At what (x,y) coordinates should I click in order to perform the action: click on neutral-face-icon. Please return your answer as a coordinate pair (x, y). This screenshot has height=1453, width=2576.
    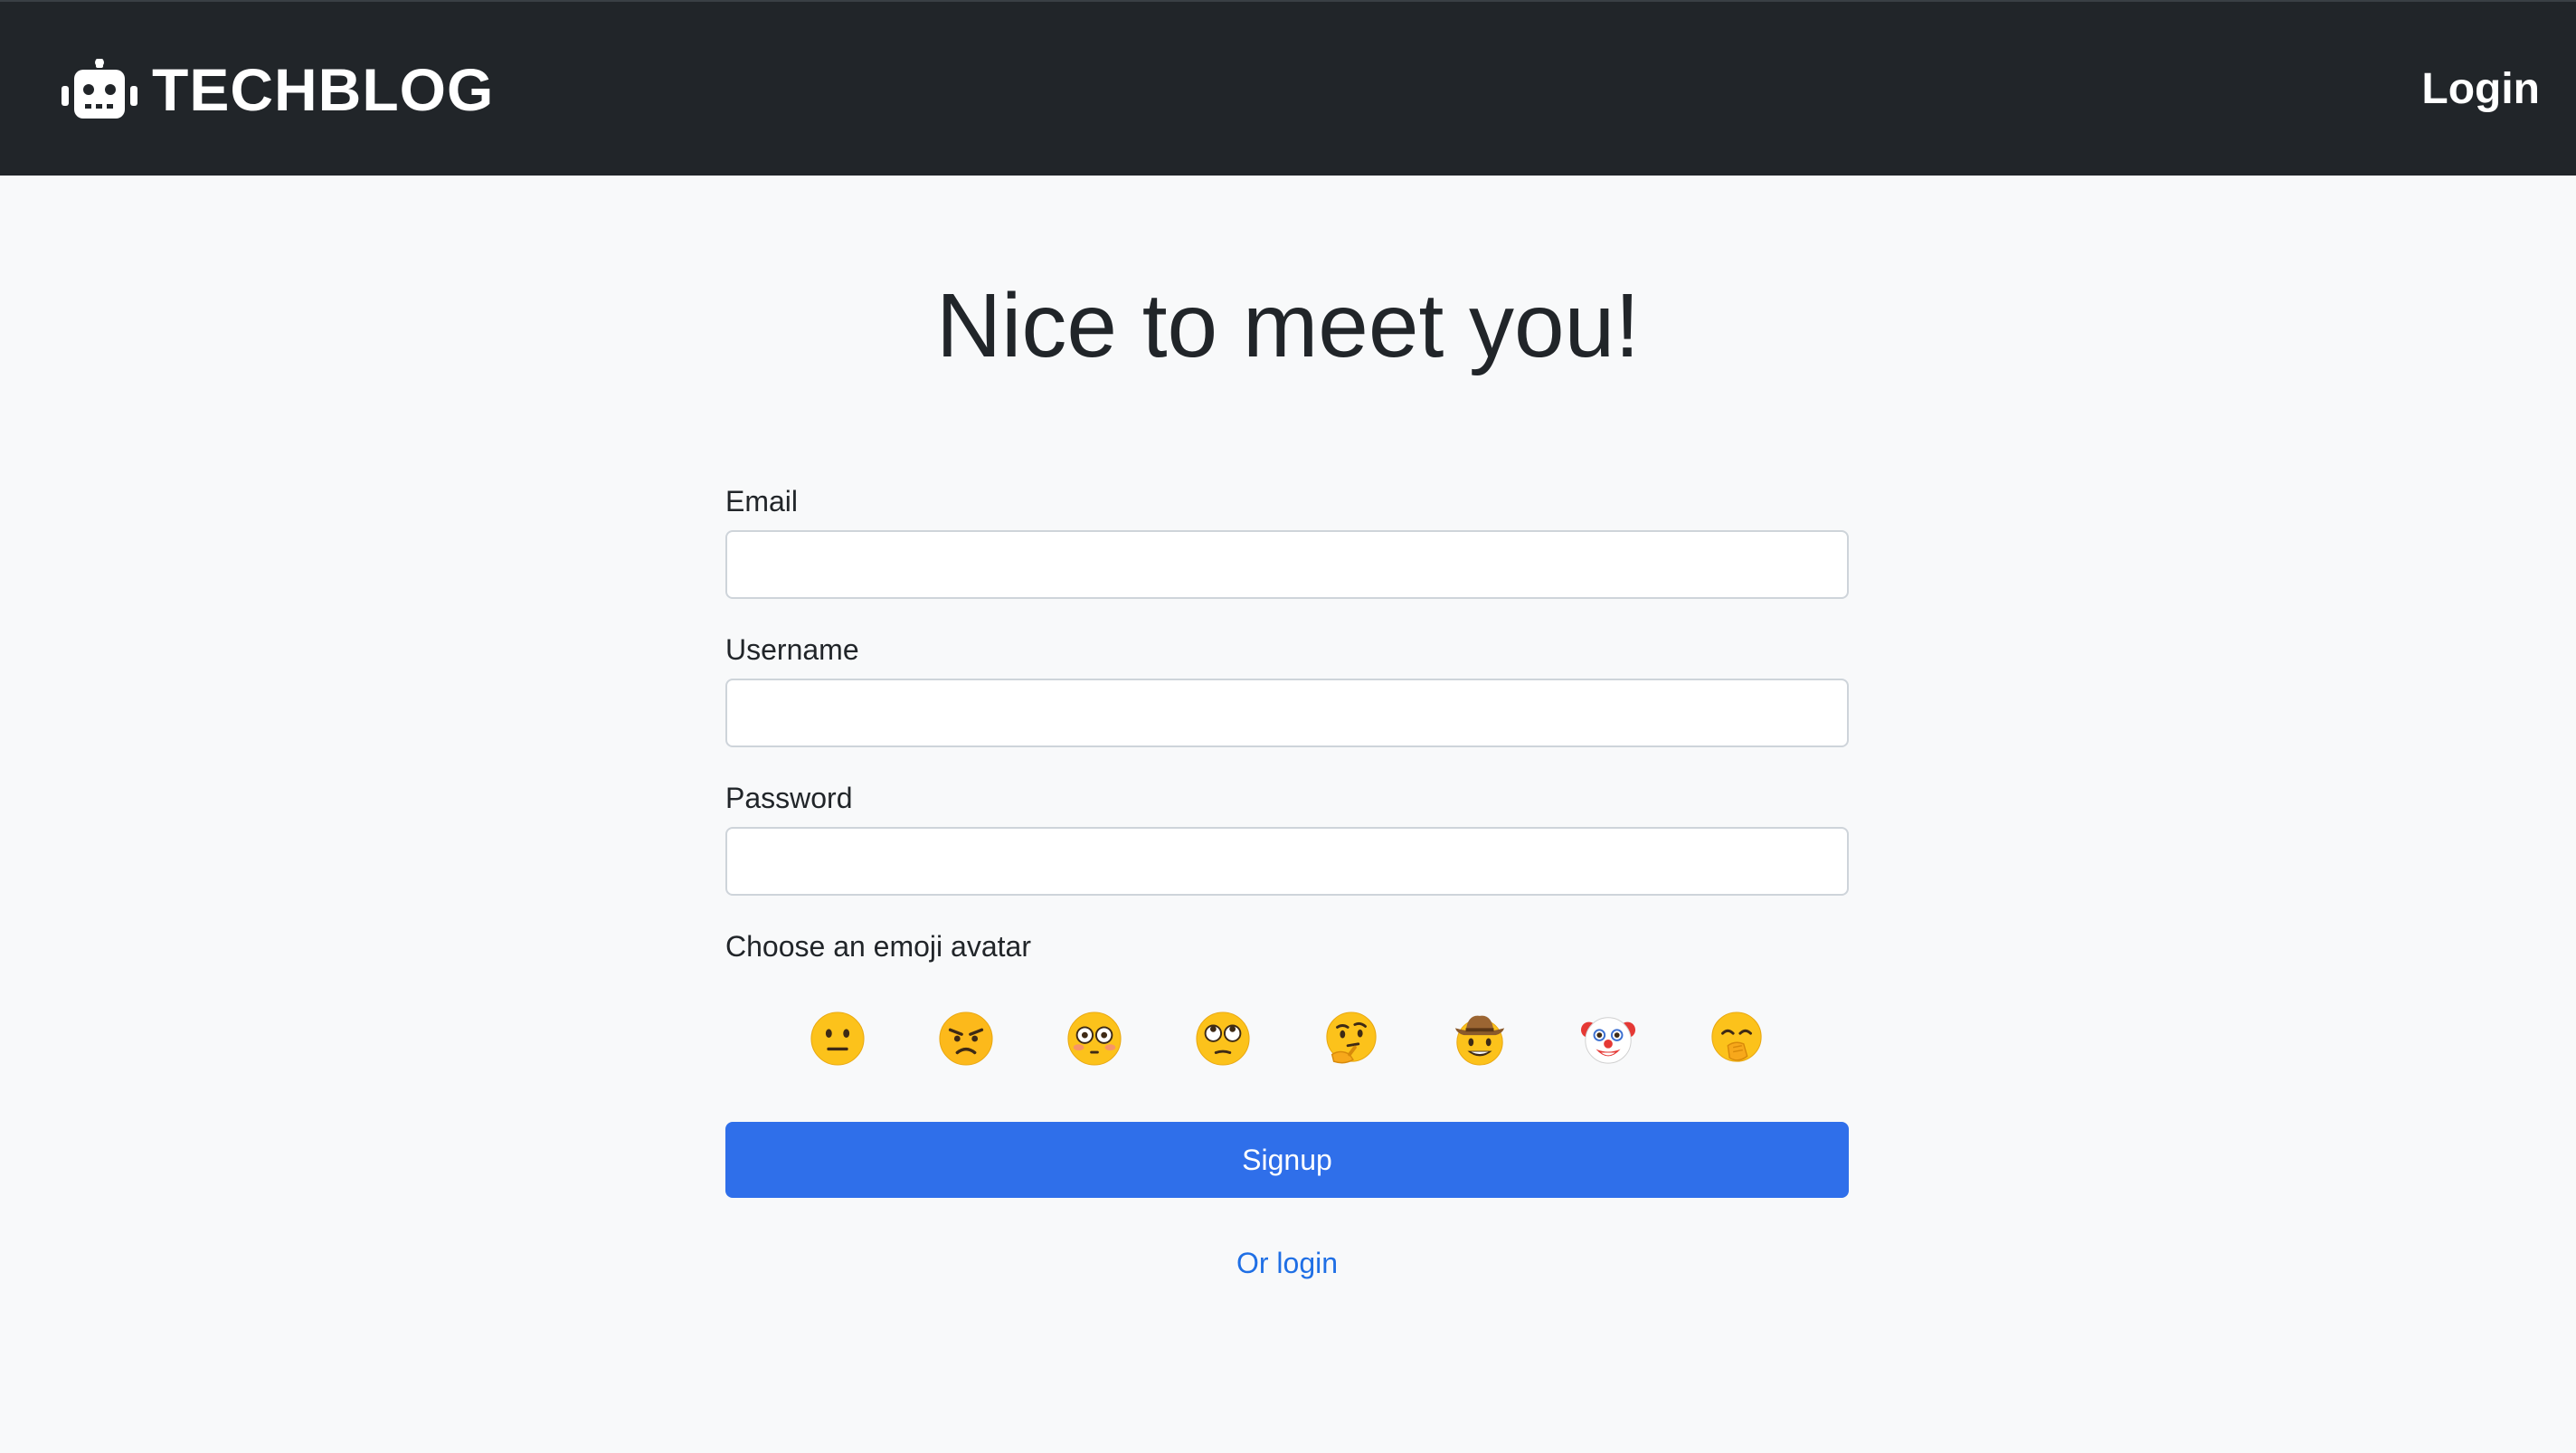
    Looking at the image, I should click on (838, 1038).